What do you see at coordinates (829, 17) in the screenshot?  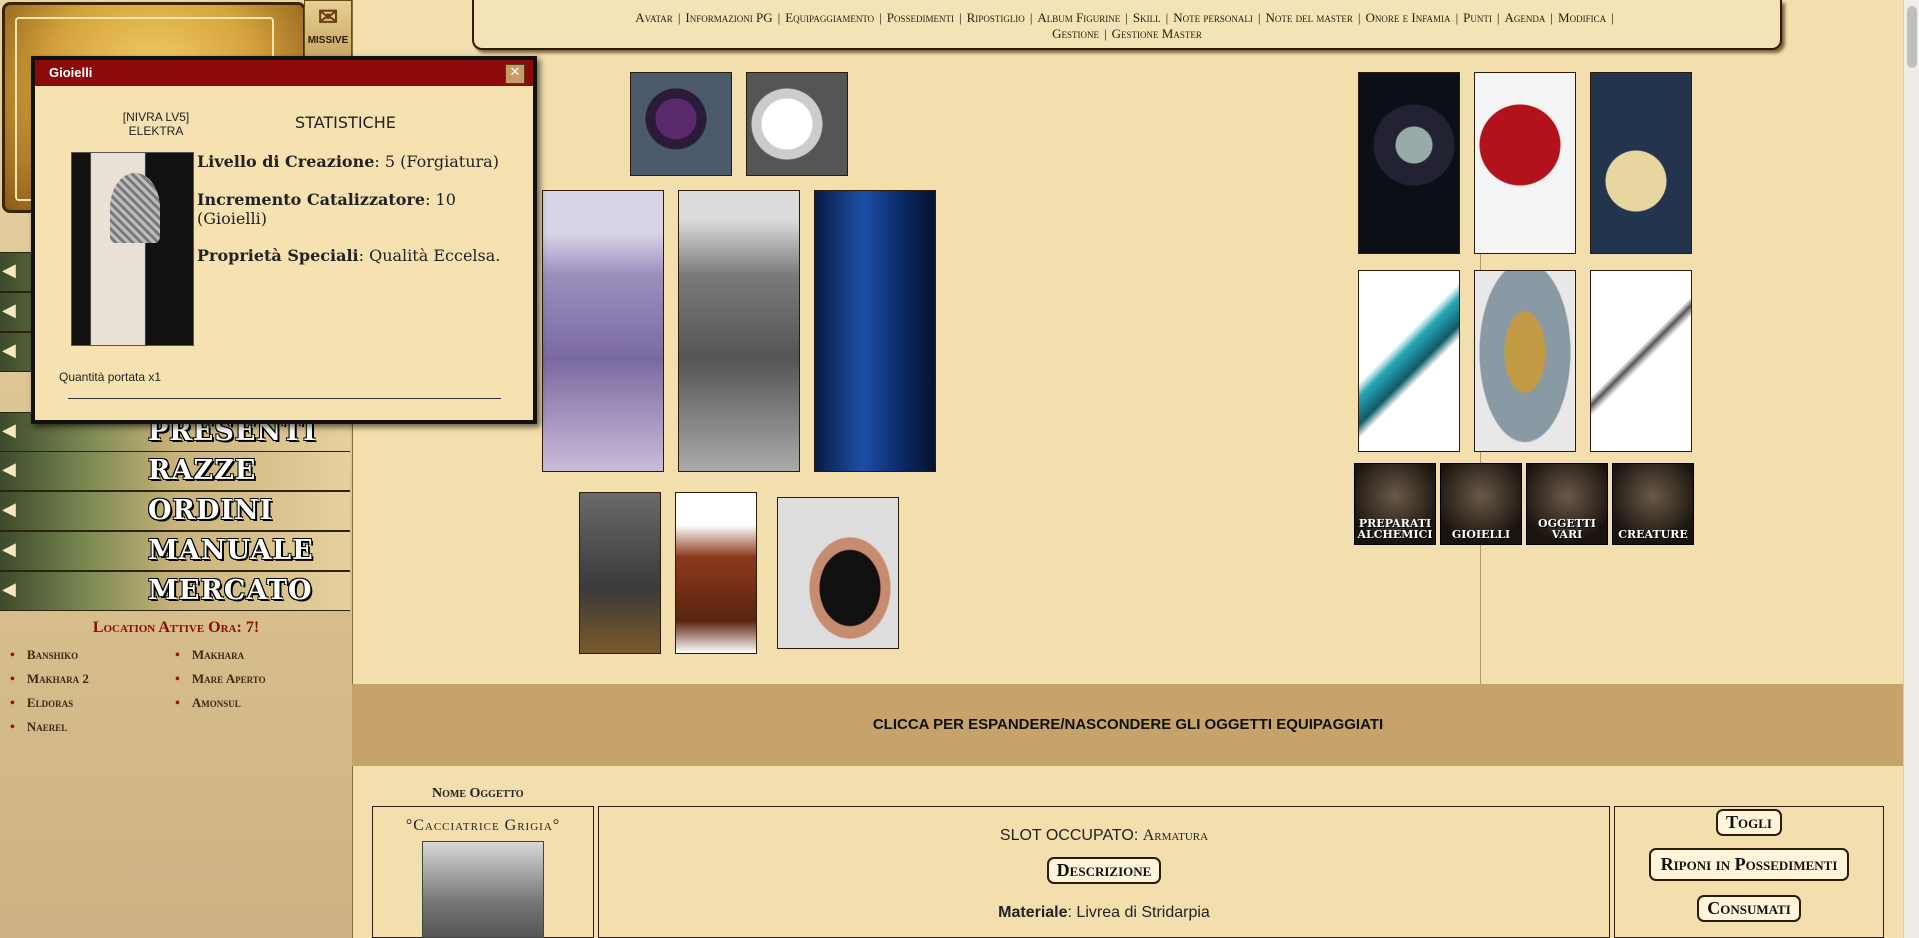 I see `menu-equipaggiamento: Equipaggiamento` at bounding box center [829, 17].